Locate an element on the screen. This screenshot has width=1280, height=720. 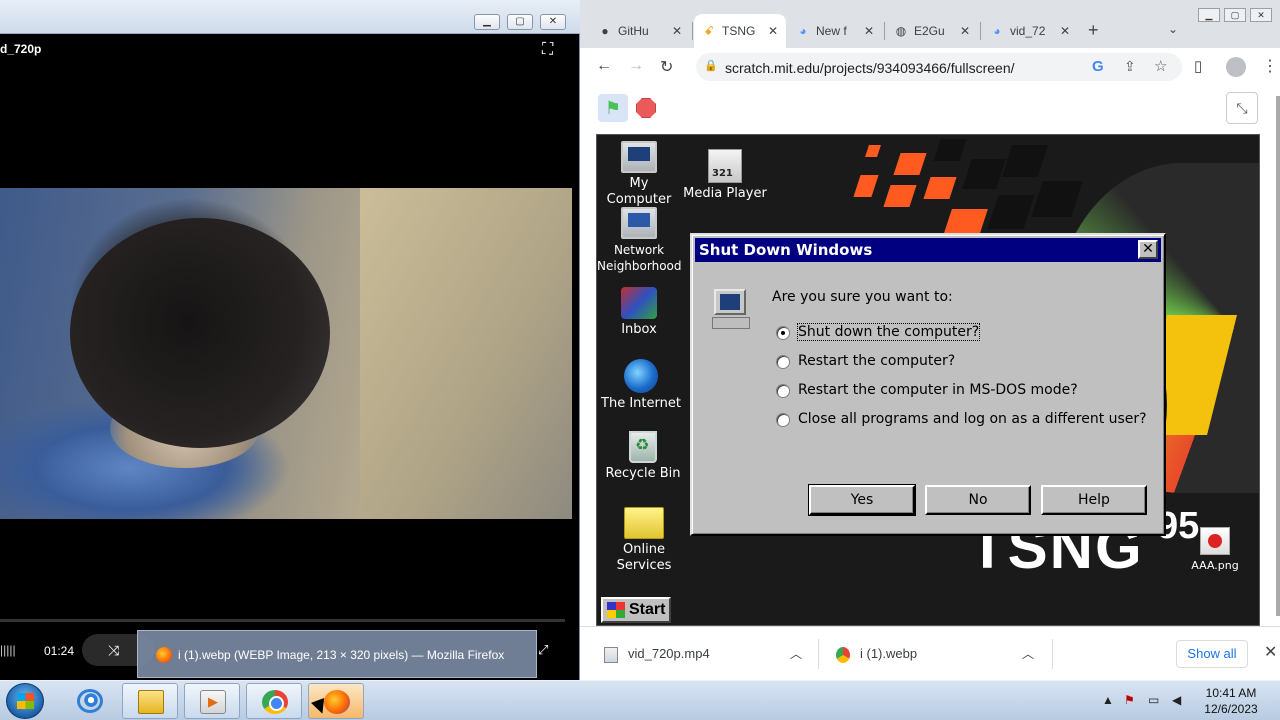
desktop-icon-aaa-png: AAA.png is located at coordinates (1215, 550).